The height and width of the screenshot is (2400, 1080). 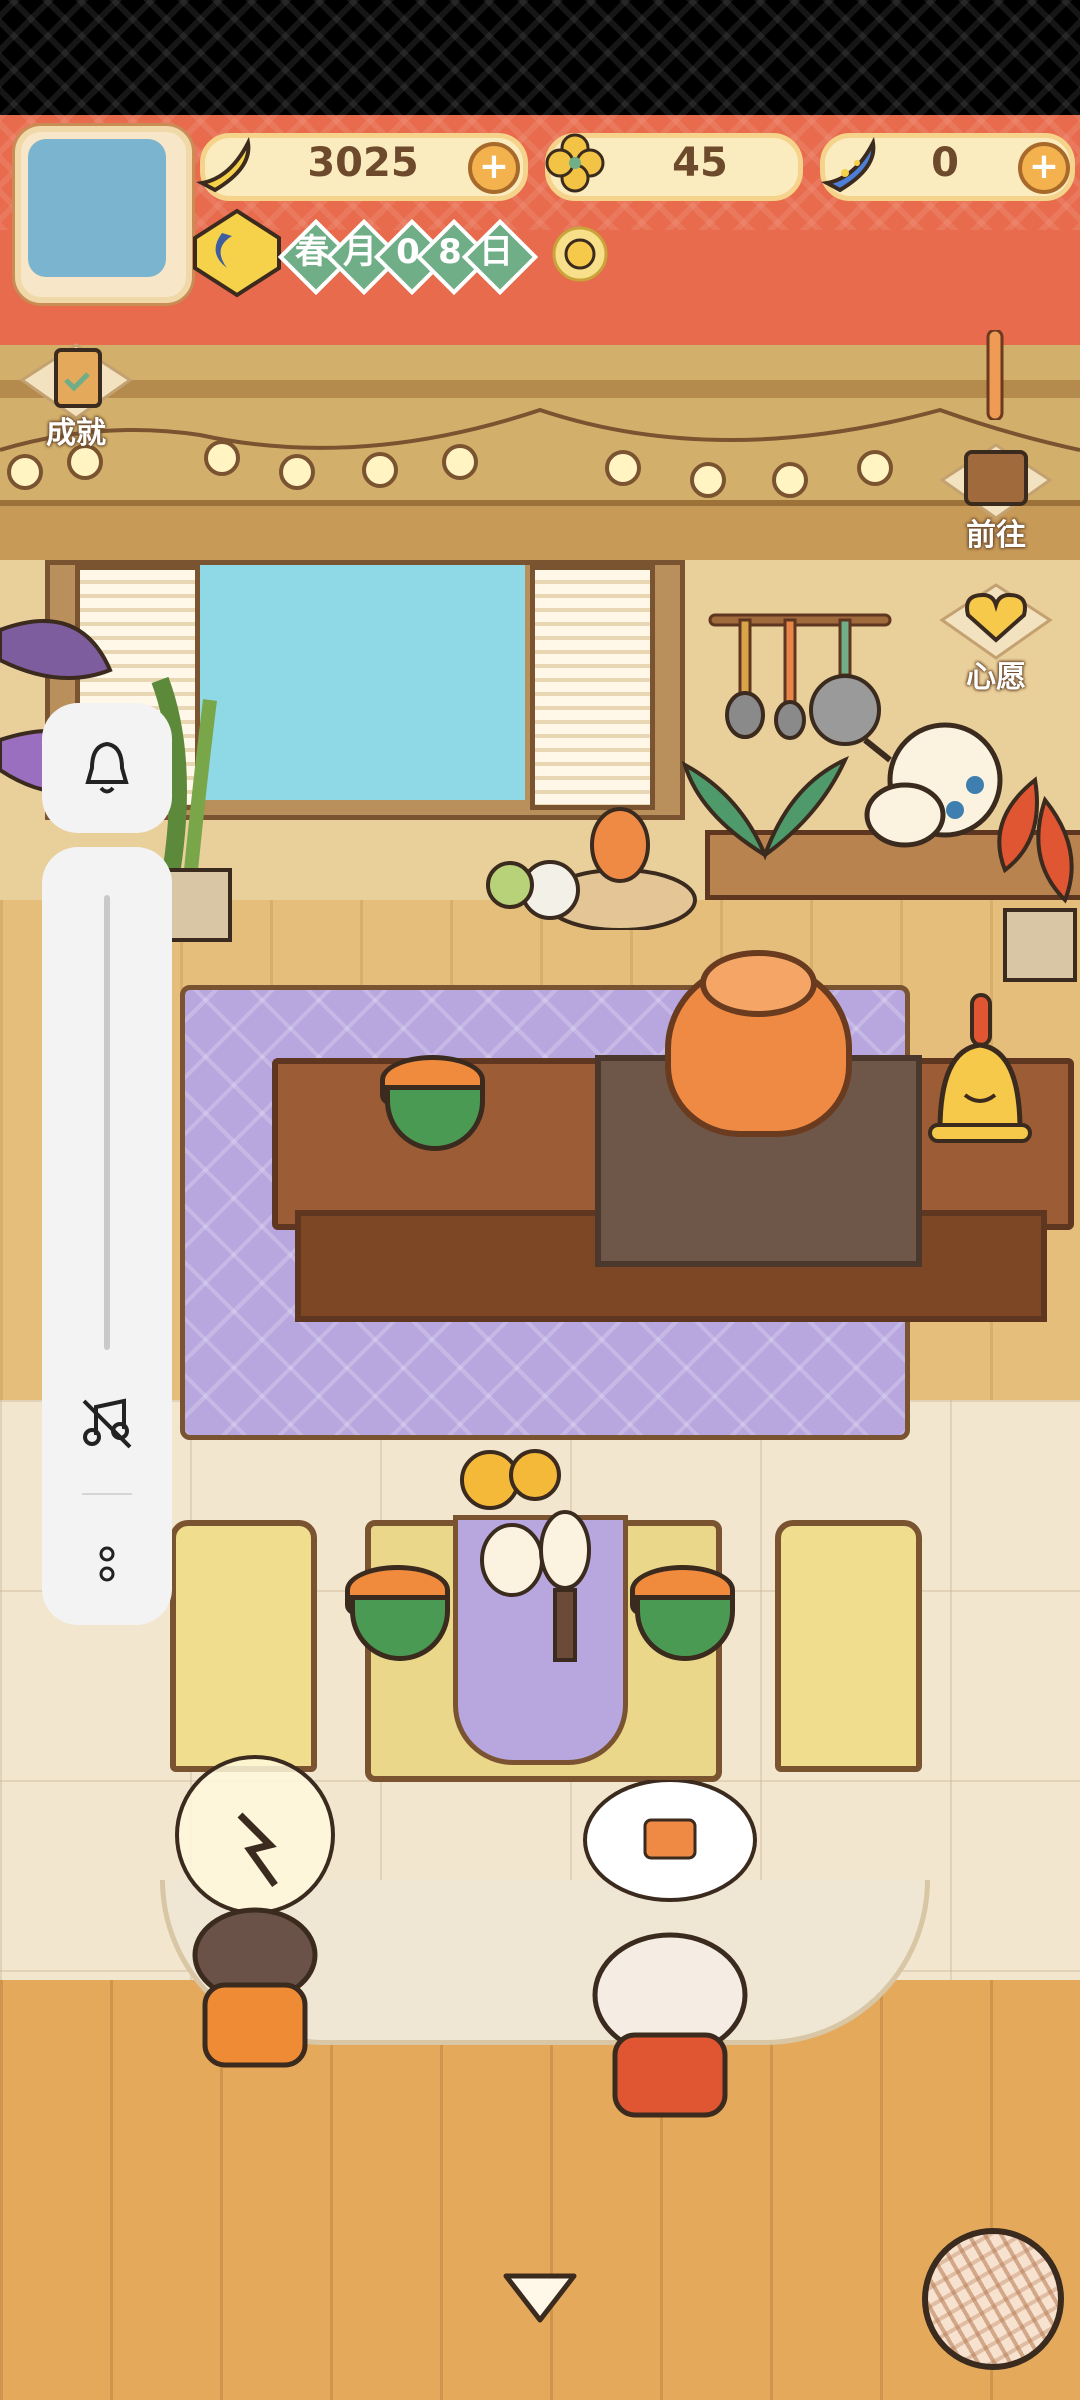 What do you see at coordinates (494, 168) in the screenshot?
I see `add-banana-button: +` at bounding box center [494, 168].